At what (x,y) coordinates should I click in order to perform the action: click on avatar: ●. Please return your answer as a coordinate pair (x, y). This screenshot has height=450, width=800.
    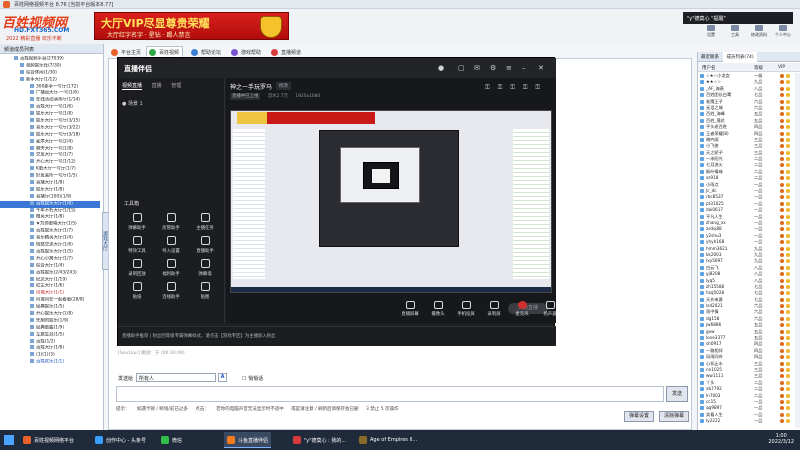
    Looking at the image, I should click on (441, 68).